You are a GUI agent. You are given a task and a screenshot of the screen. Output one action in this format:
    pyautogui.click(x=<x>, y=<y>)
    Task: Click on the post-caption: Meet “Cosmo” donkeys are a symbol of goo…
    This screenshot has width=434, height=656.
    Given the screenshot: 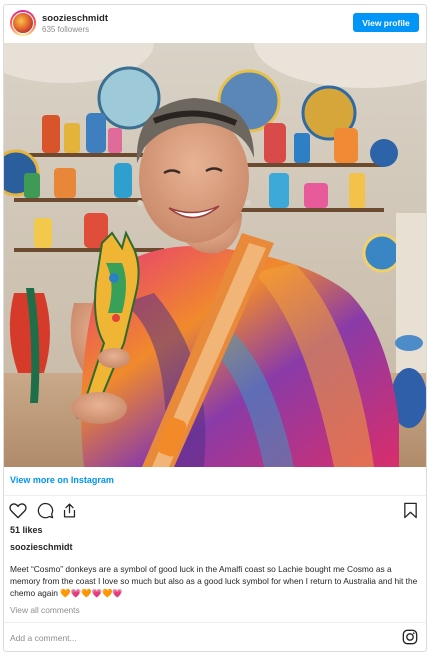 What is the action you would take?
    pyautogui.click(x=214, y=581)
    